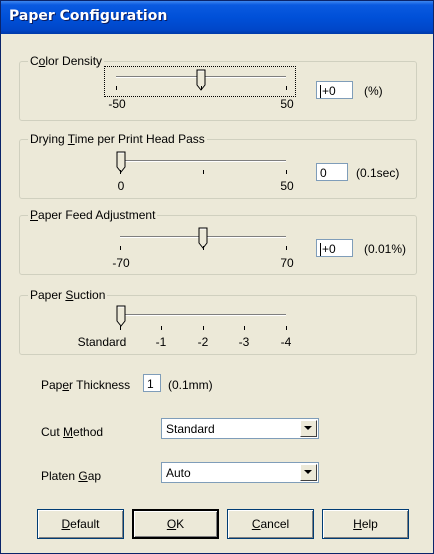  What do you see at coordinates (203, 161) in the screenshot?
I see `drying-time-track` at bounding box center [203, 161].